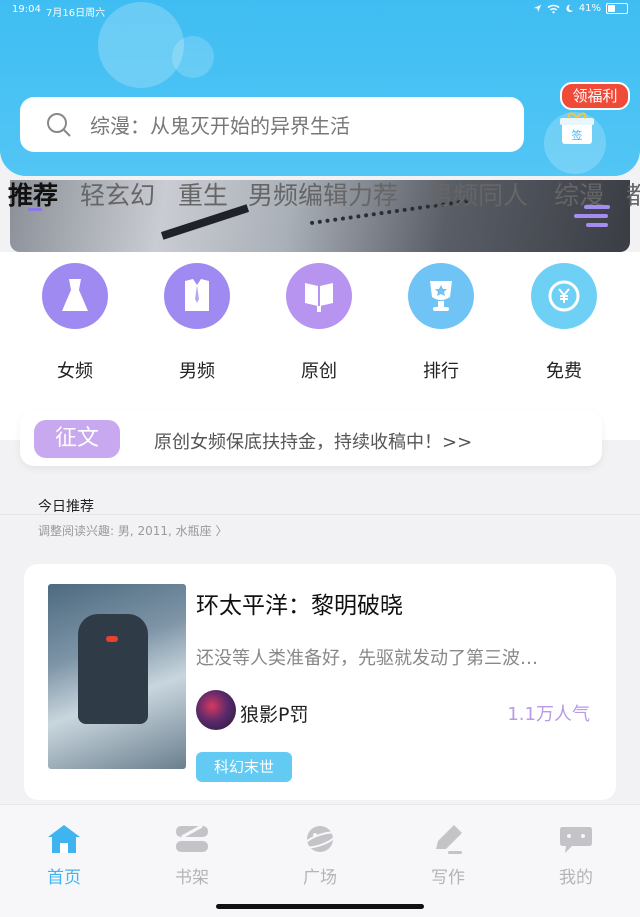  Describe the element at coordinates (299, 603) in the screenshot. I see `book-title: 环太平洋：黎明破晓` at that location.